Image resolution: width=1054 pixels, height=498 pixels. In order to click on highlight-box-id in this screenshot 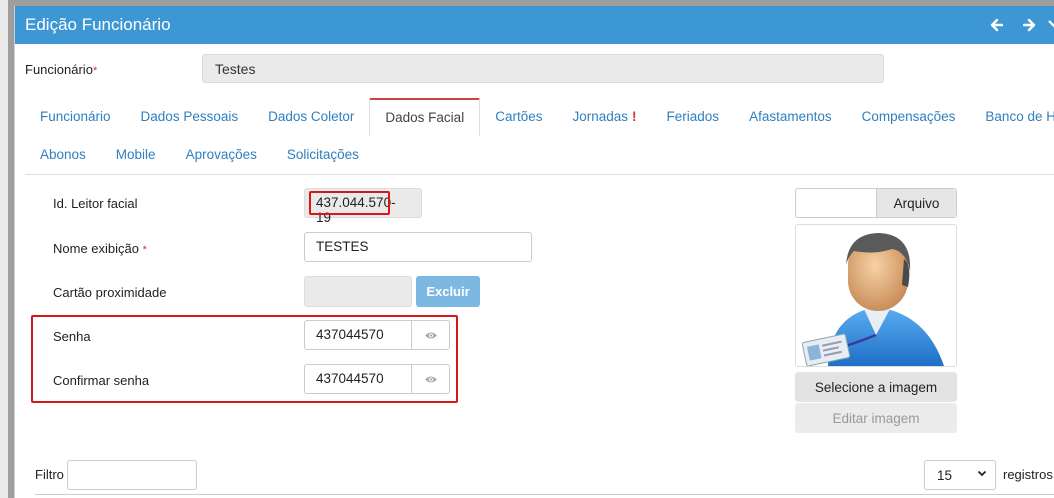, I will do `click(349, 203)`.